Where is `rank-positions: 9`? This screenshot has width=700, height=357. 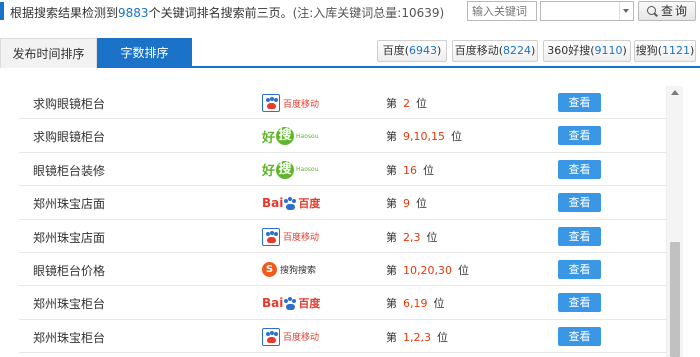 rank-positions: 9 is located at coordinates (406, 204).